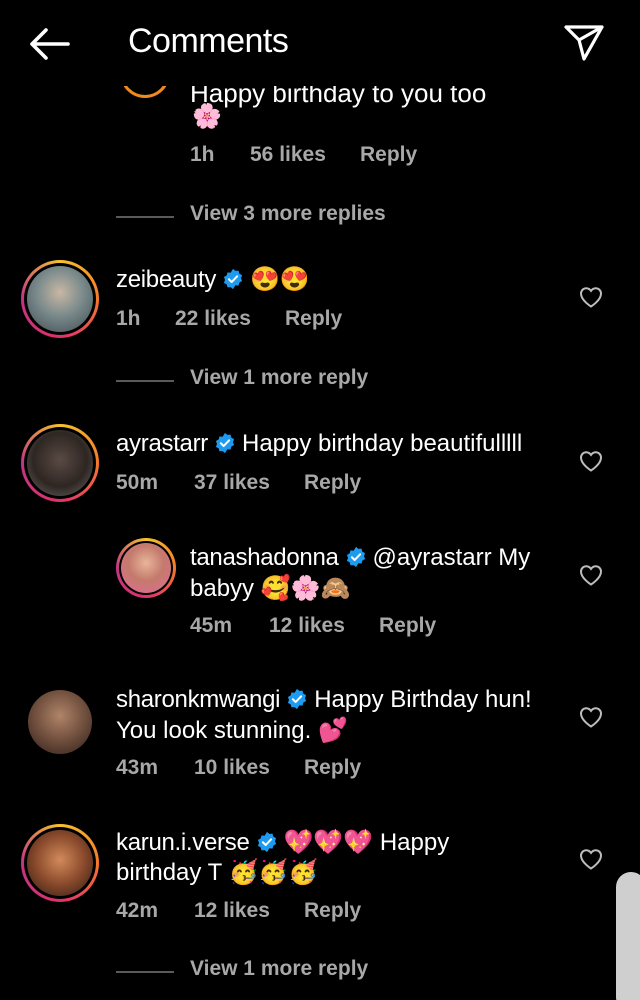 This screenshot has height=1000, width=640. Describe the element at coordinates (183, 842) in the screenshot. I see `username: karun.i.verse` at that location.